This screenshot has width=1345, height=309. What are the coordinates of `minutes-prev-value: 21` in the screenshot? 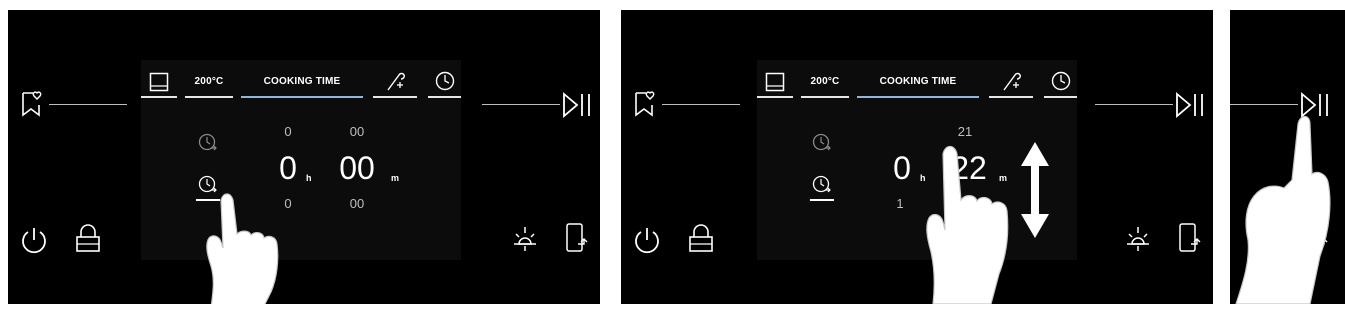 It's located at (965, 131).